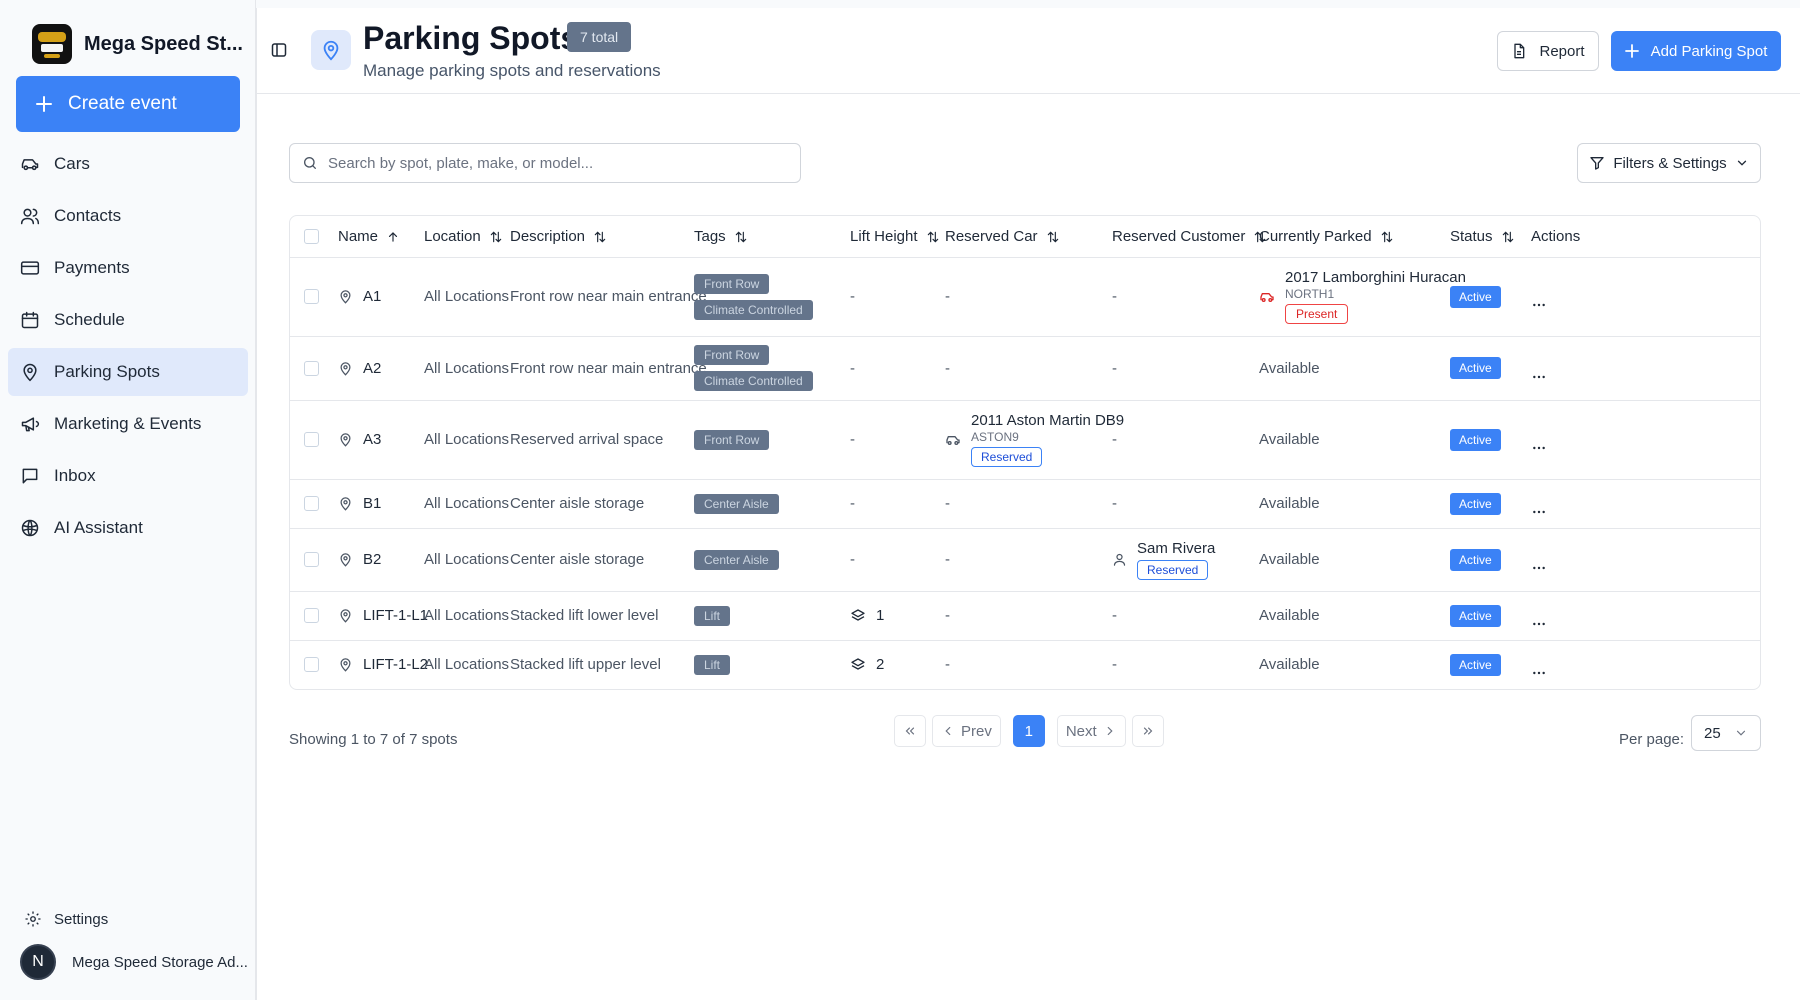 This screenshot has height=1000, width=1800. What do you see at coordinates (128, 528) in the screenshot?
I see `sidebar-item-ai-assistant: AI Assistant` at bounding box center [128, 528].